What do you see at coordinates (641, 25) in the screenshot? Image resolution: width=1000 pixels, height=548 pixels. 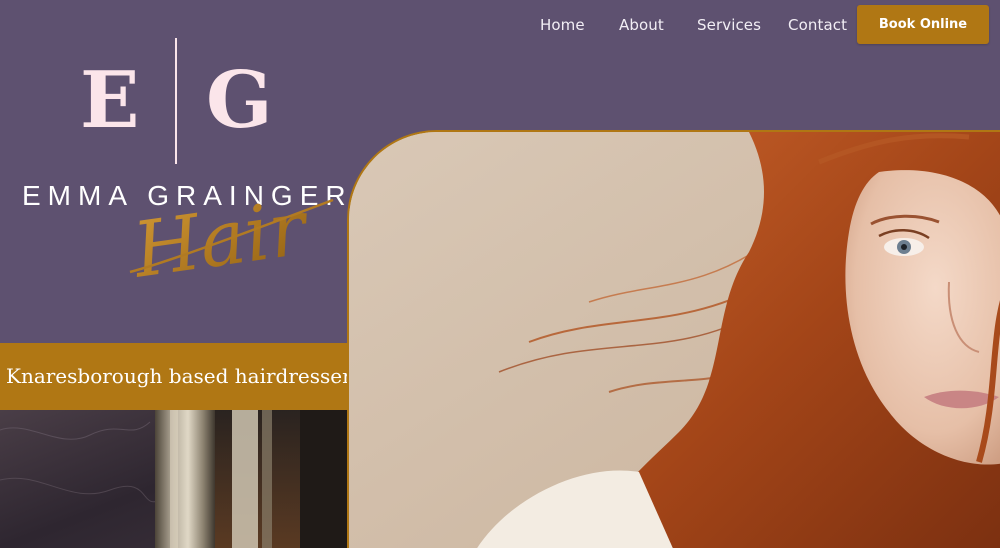 I see `nav-about-link: About` at bounding box center [641, 25].